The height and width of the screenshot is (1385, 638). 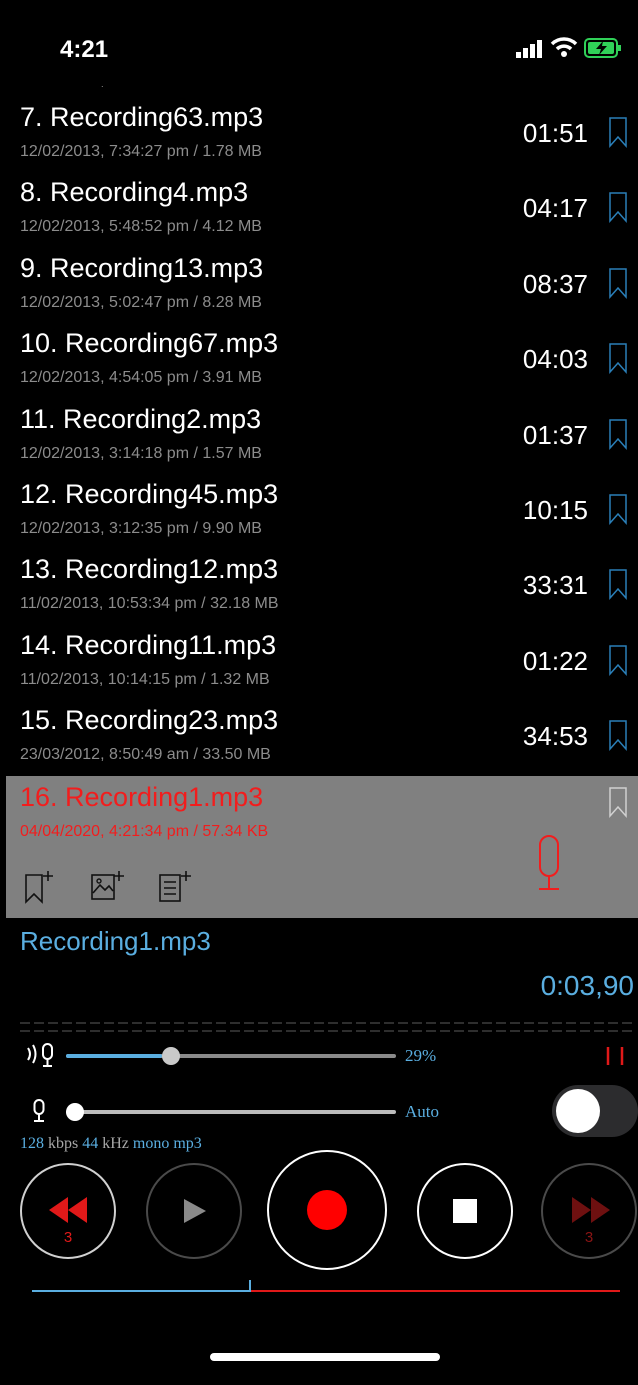 What do you see at coordinates (141, 528) in the screenshot?
I see `recording-meta: 12/02/2013, 3:12:35 pm / 9.90 MB` at bounding box center [141, 528].